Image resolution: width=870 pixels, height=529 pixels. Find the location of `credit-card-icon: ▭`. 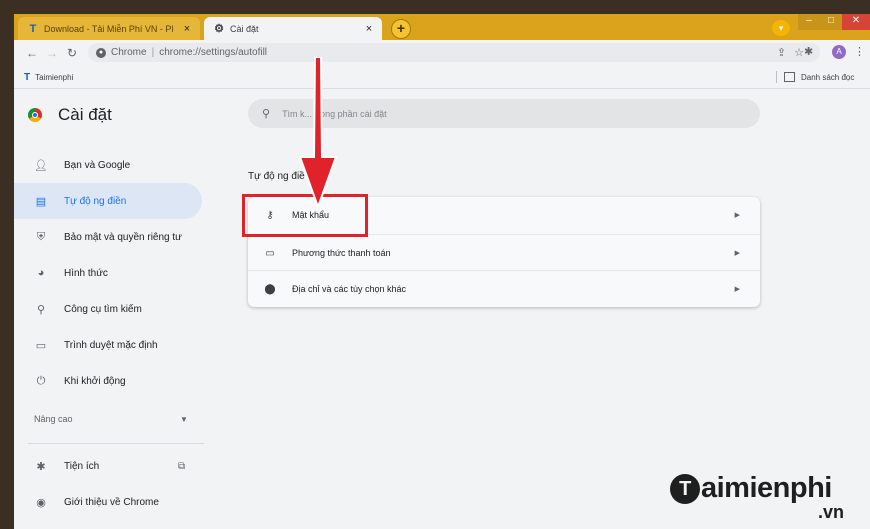

credit-card-icon: ▭ is located at coordinates (270, 253).